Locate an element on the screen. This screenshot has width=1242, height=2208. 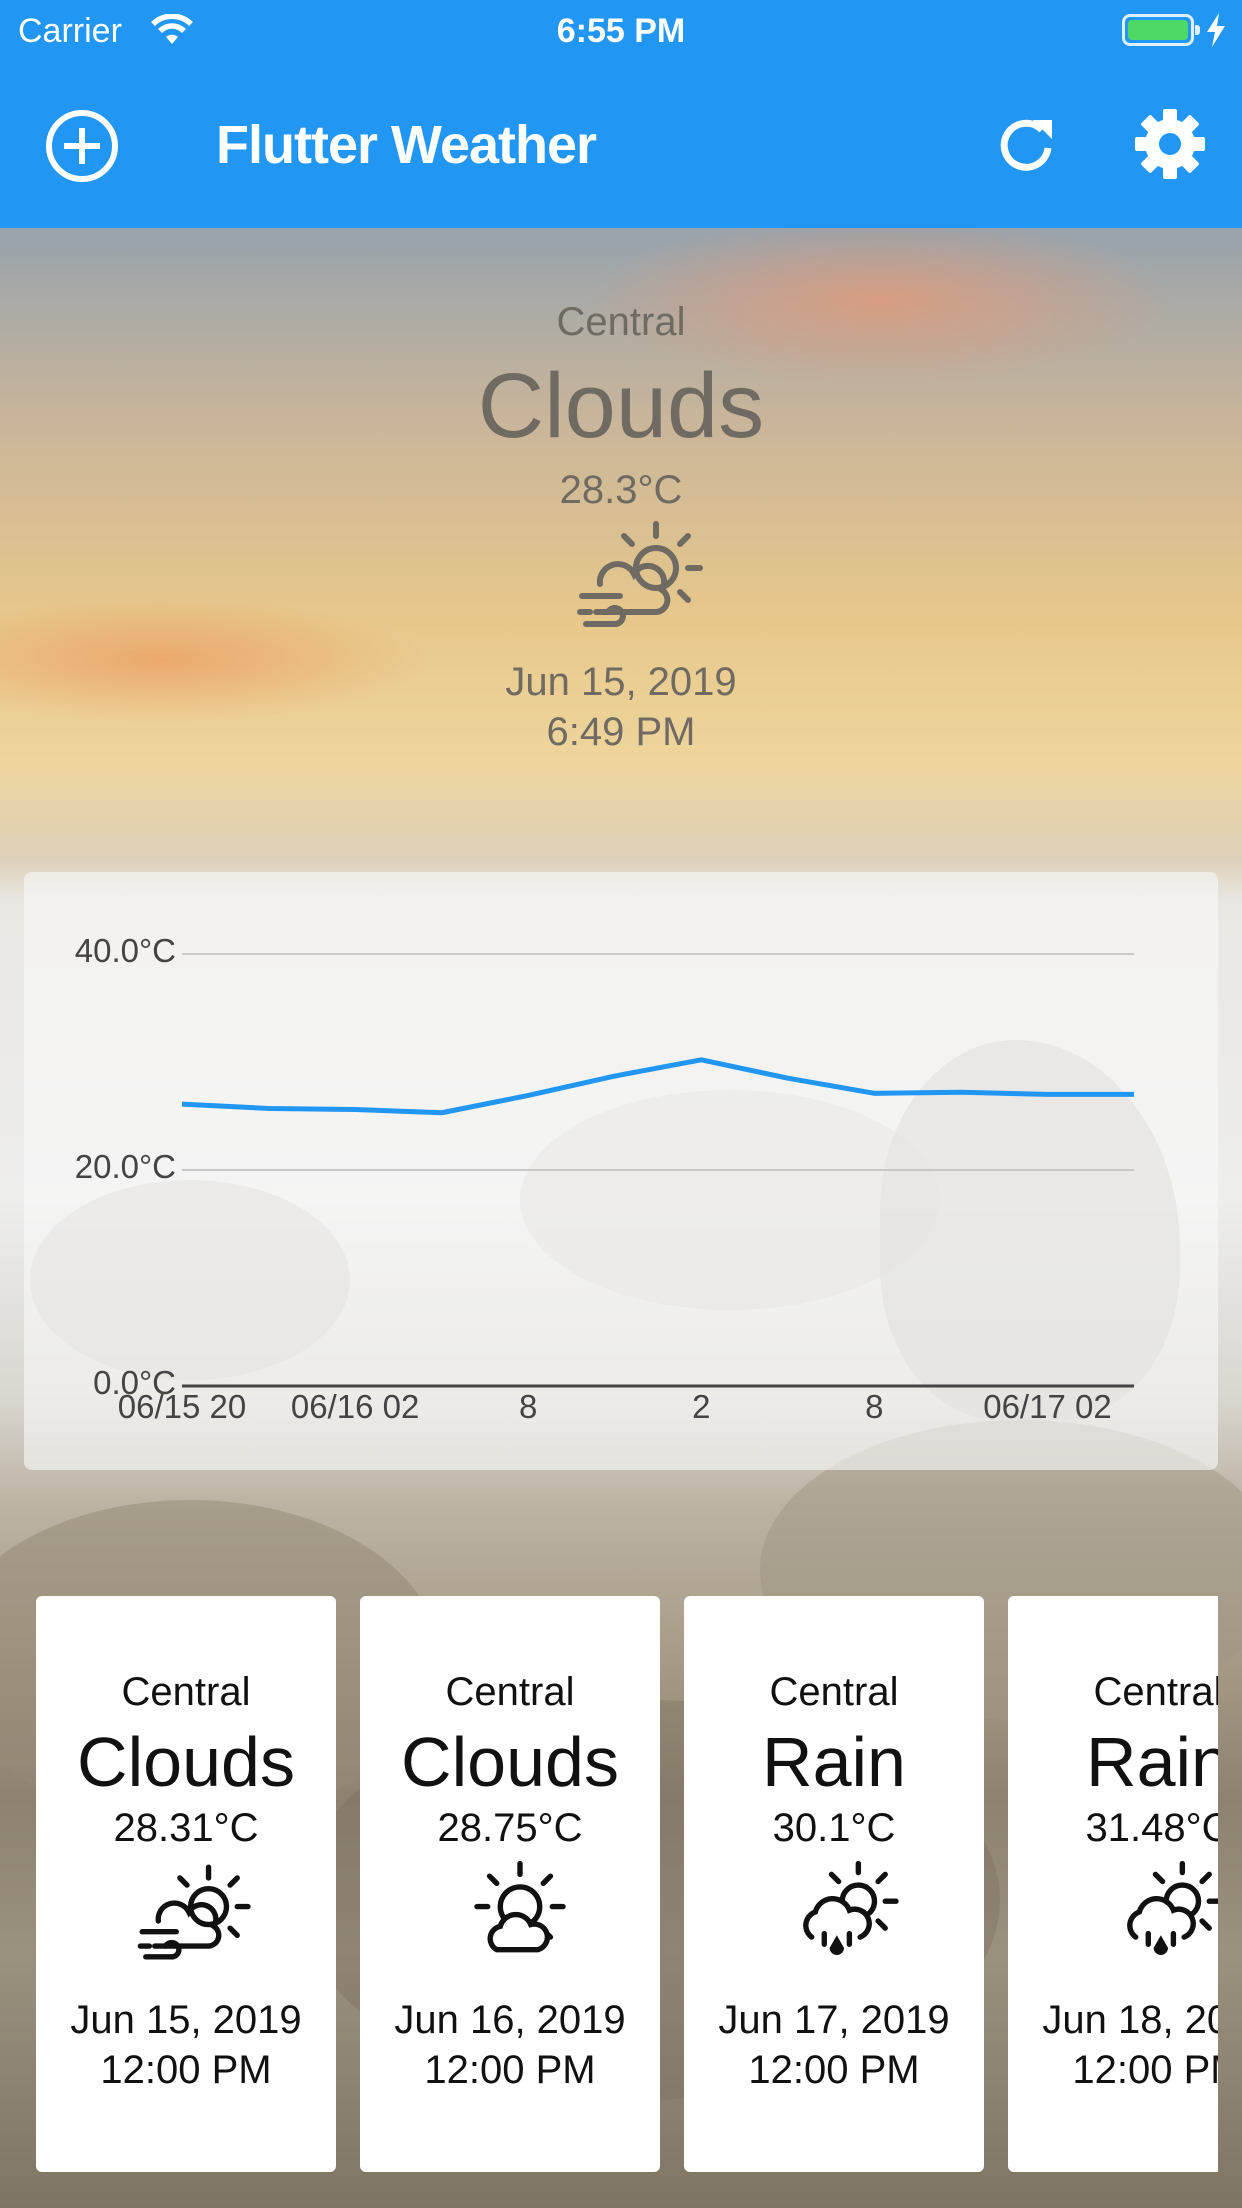
current-condition: Clouds is located at coordinates (621, 406).